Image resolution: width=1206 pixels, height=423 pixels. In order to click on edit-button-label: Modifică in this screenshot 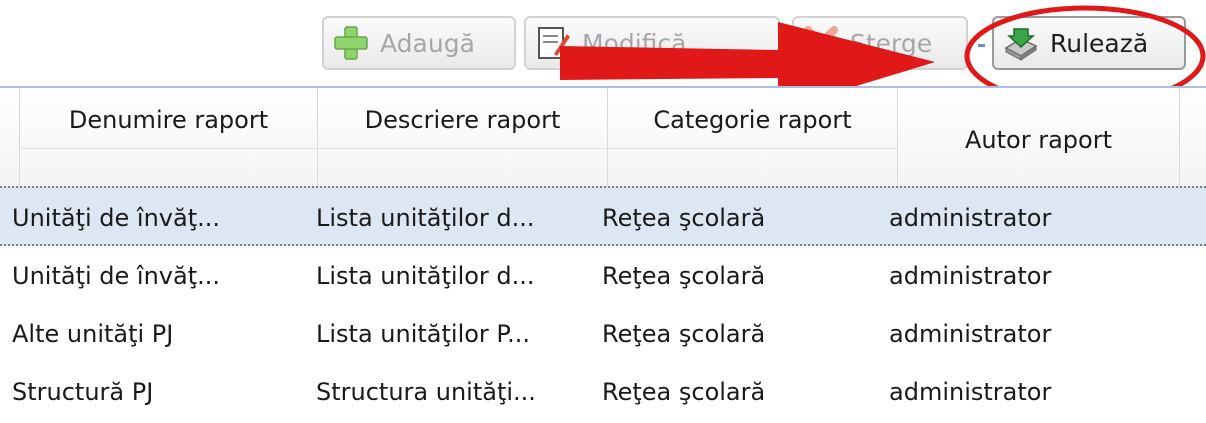, I will do `click(634, 43)`.